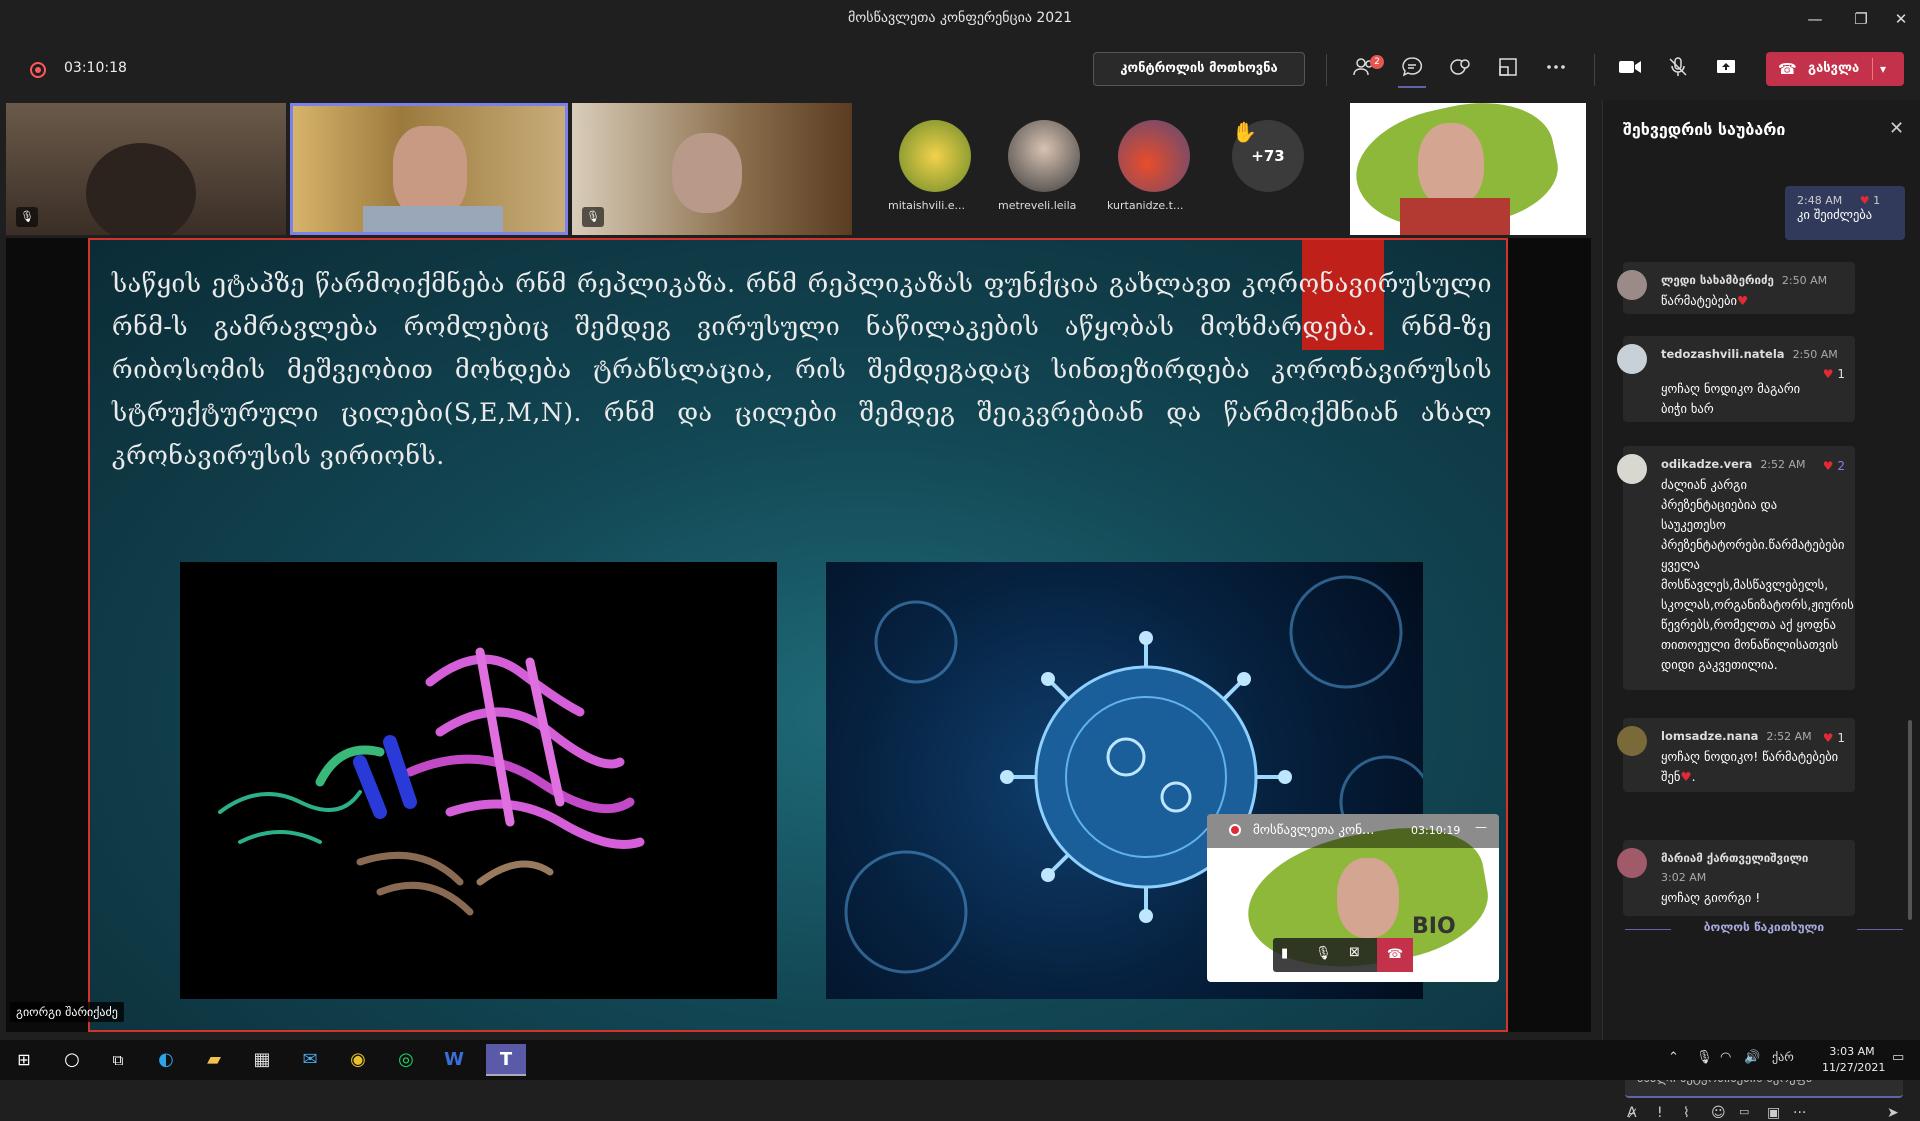  I want to click on minimize-button: —, so click(1815, 19).